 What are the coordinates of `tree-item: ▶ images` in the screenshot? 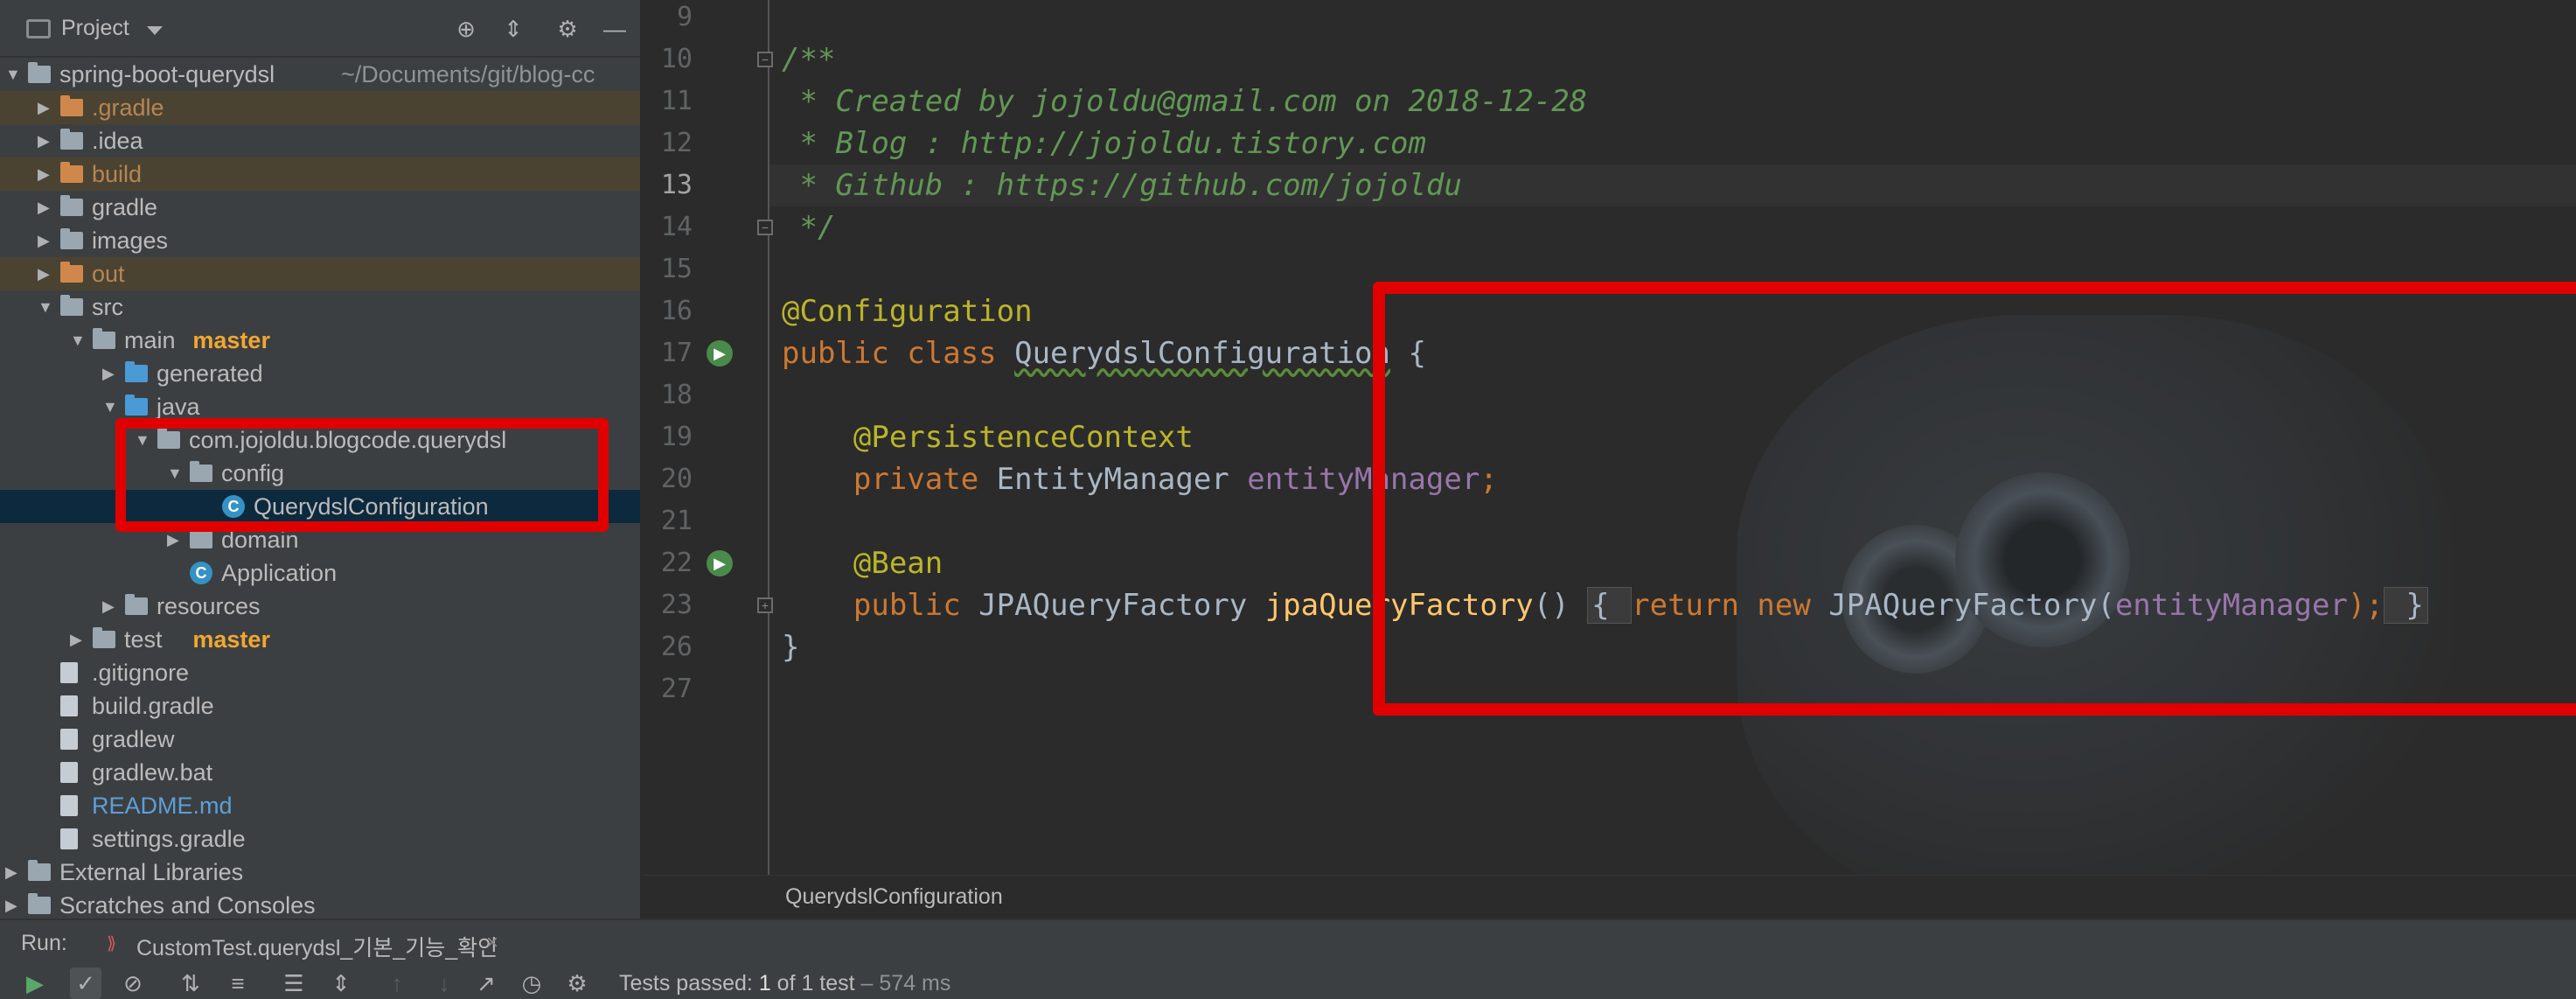 It's located at (320, 240).